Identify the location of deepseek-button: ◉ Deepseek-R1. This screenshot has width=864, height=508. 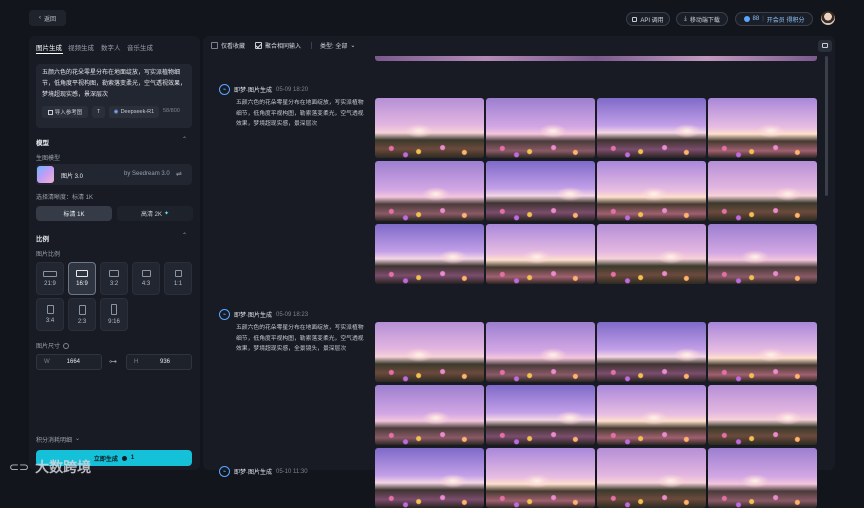
(134, 112).